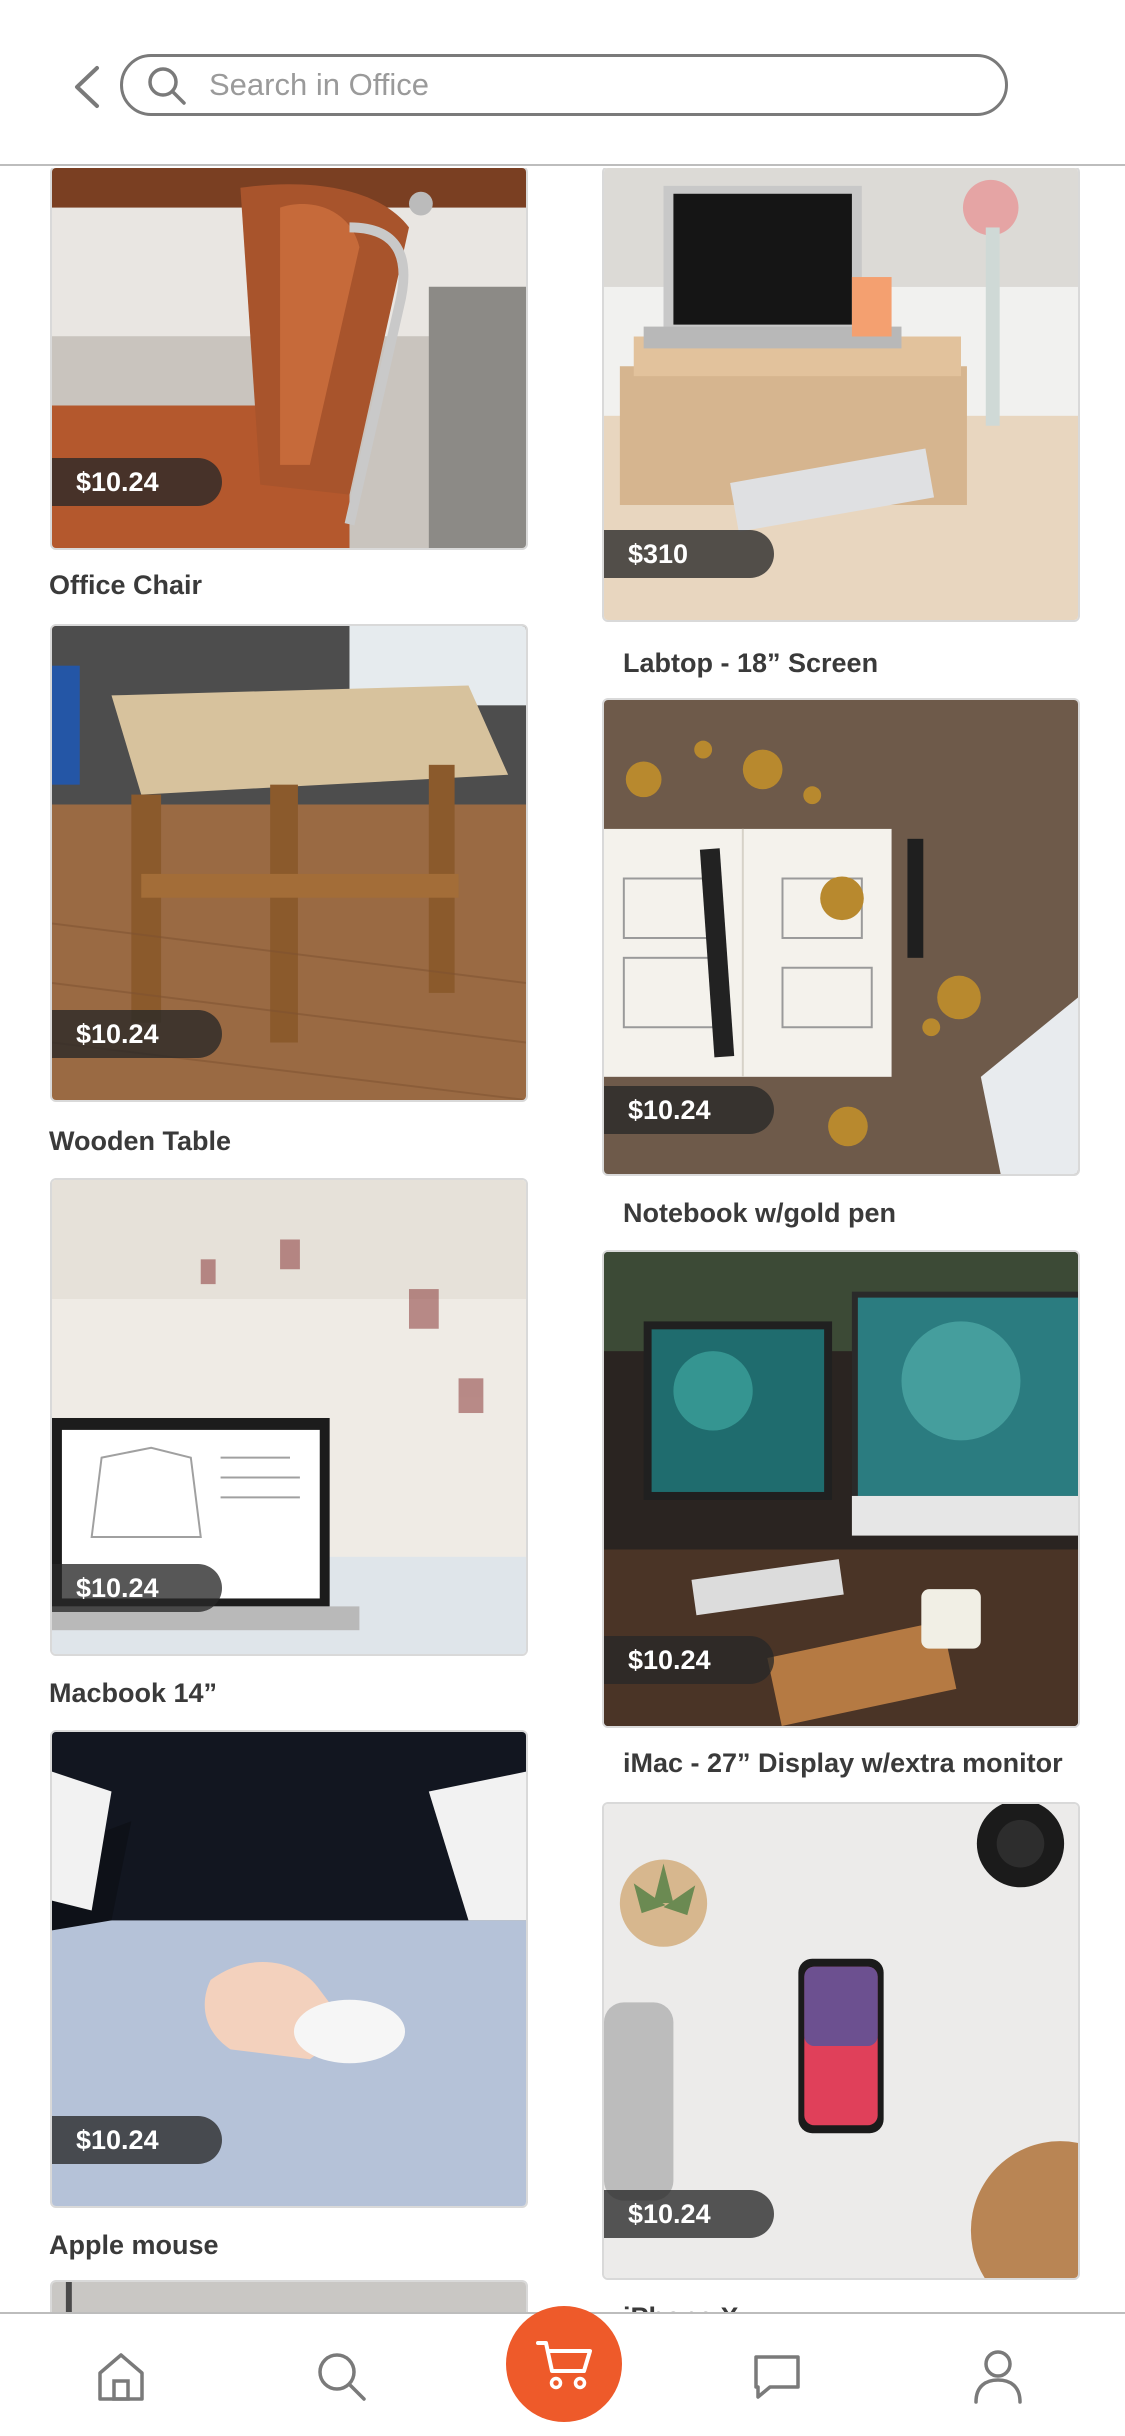  Describe the element at coordinates (289, 863) in the screenshot. I see `product-card-wooden-table: $10.24` at that location.